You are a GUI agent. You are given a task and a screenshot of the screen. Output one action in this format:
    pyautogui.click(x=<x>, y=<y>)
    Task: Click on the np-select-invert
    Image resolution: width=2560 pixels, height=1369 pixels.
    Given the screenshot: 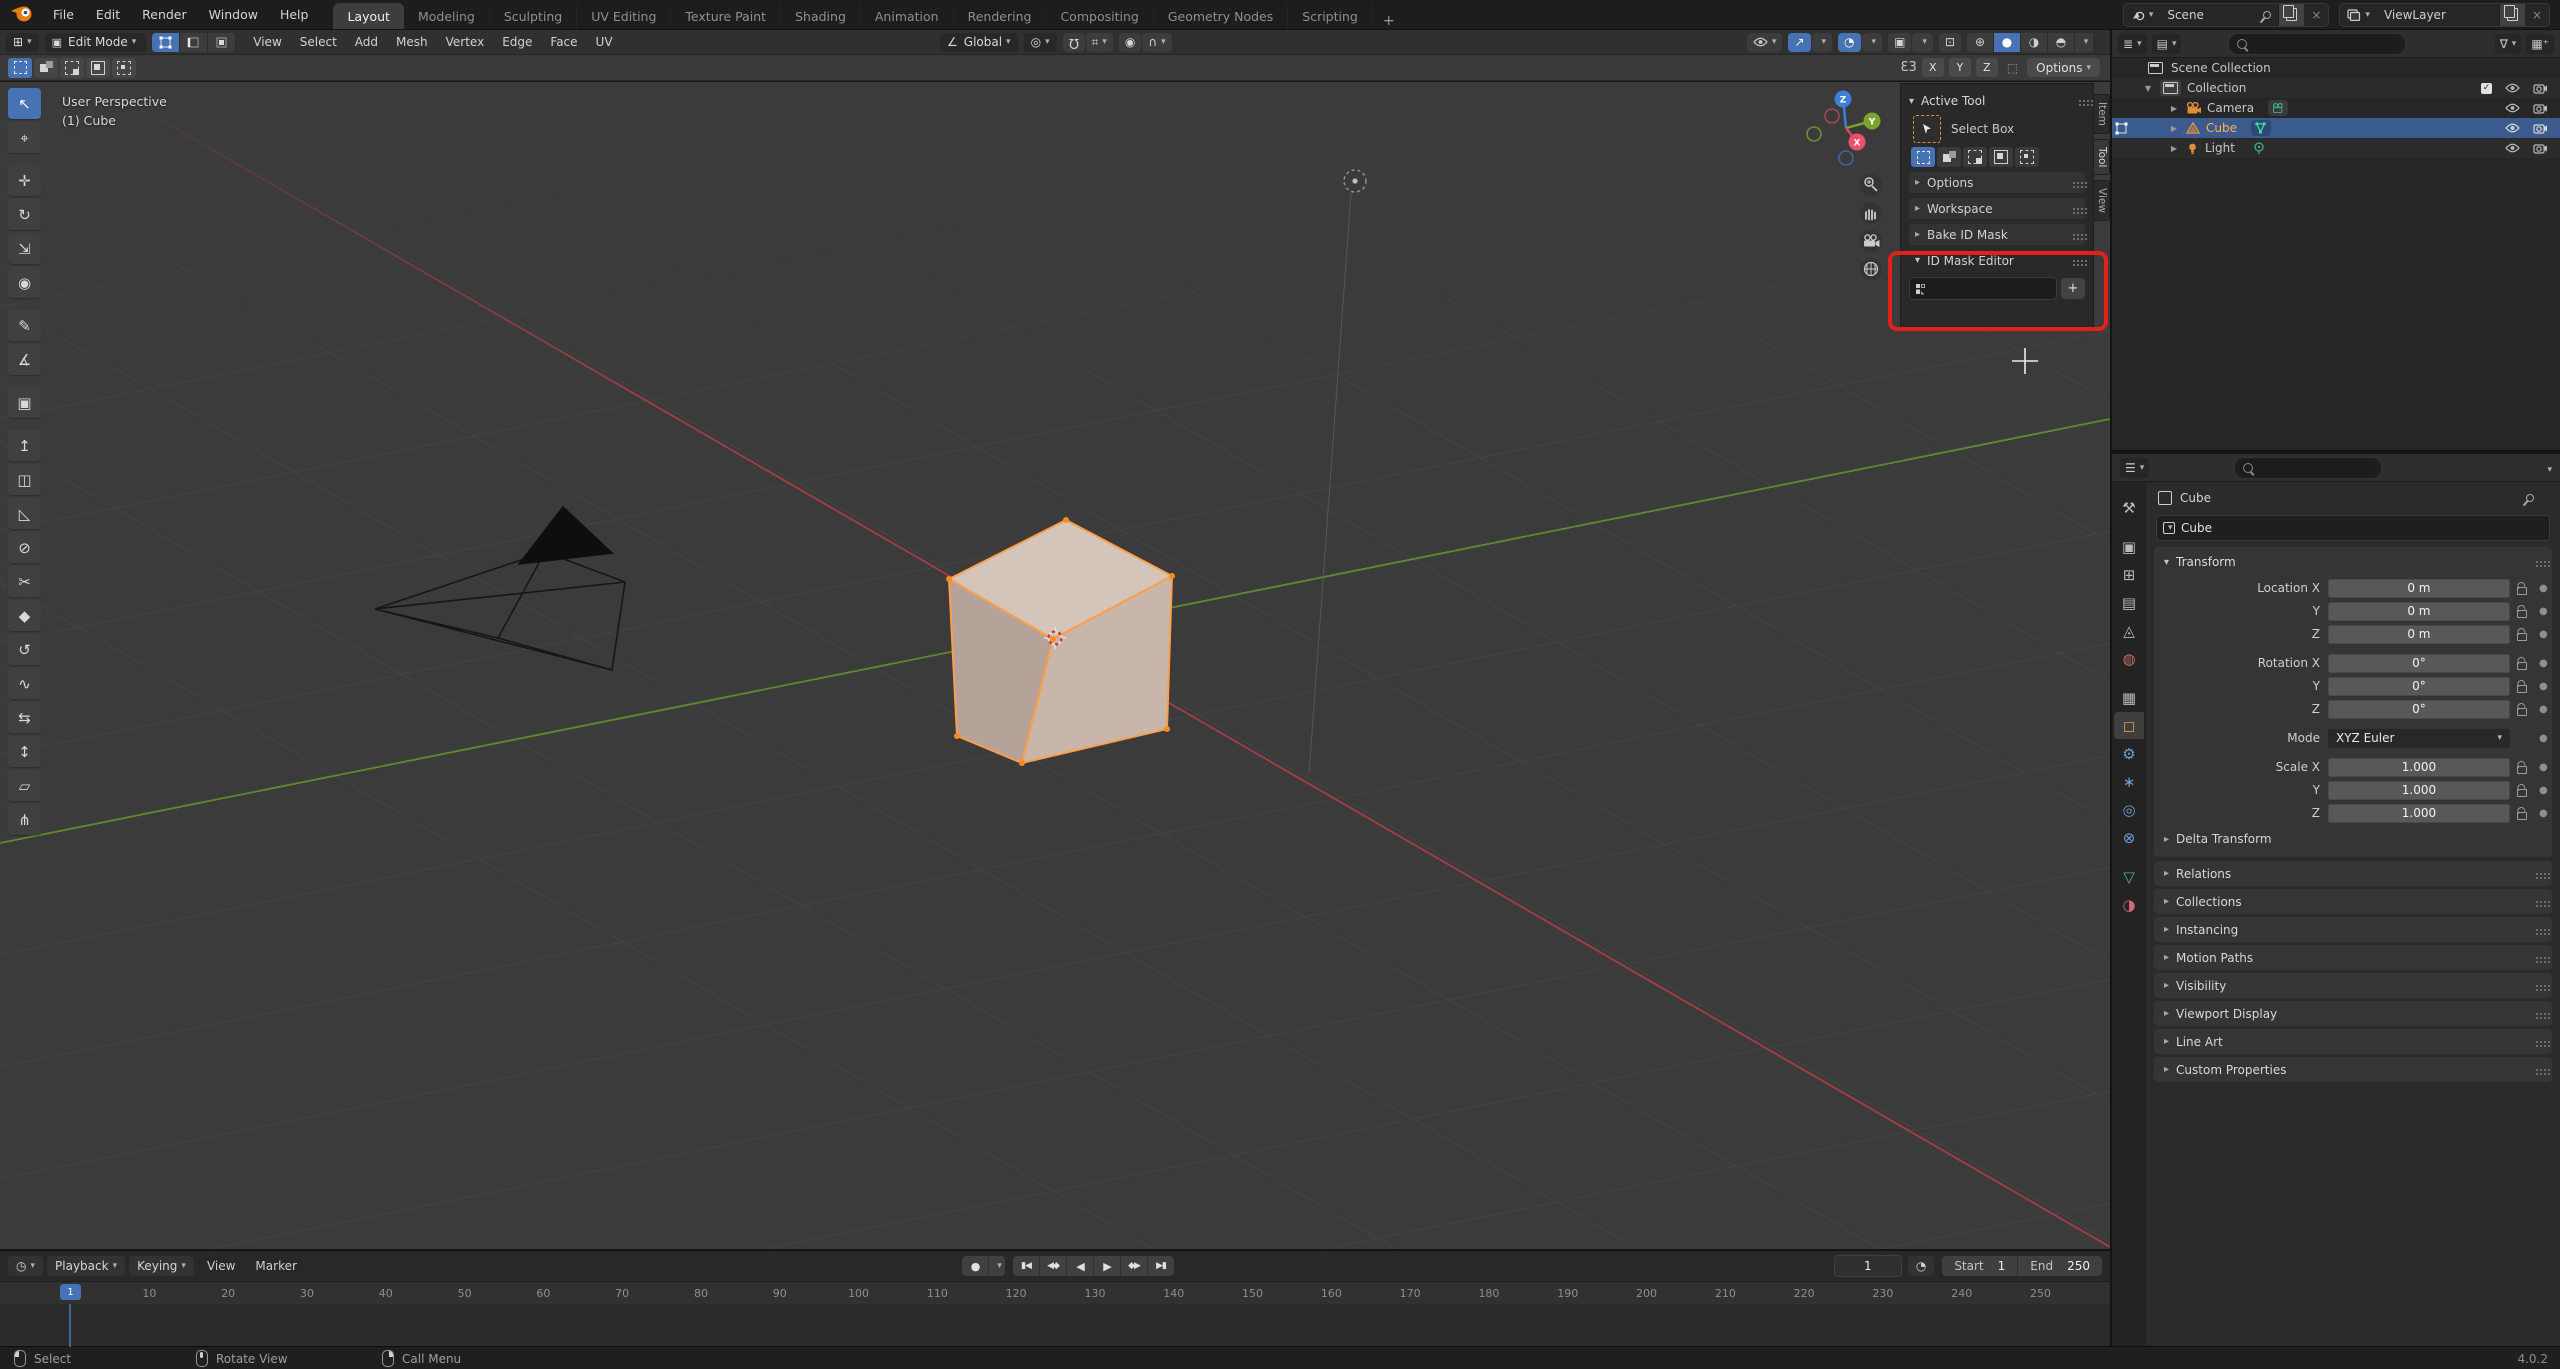 What is the action you would take?
    pyautogui.click(x=2001, y=157)
    